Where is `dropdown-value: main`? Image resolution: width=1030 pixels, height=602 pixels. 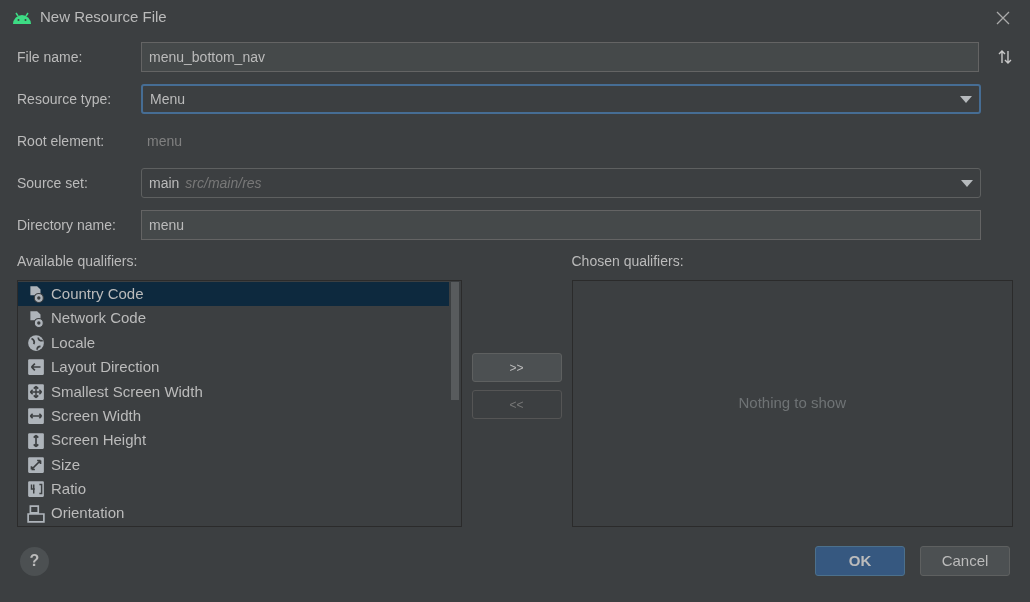 dropdown-value: main is located at coordinates (164, 183).